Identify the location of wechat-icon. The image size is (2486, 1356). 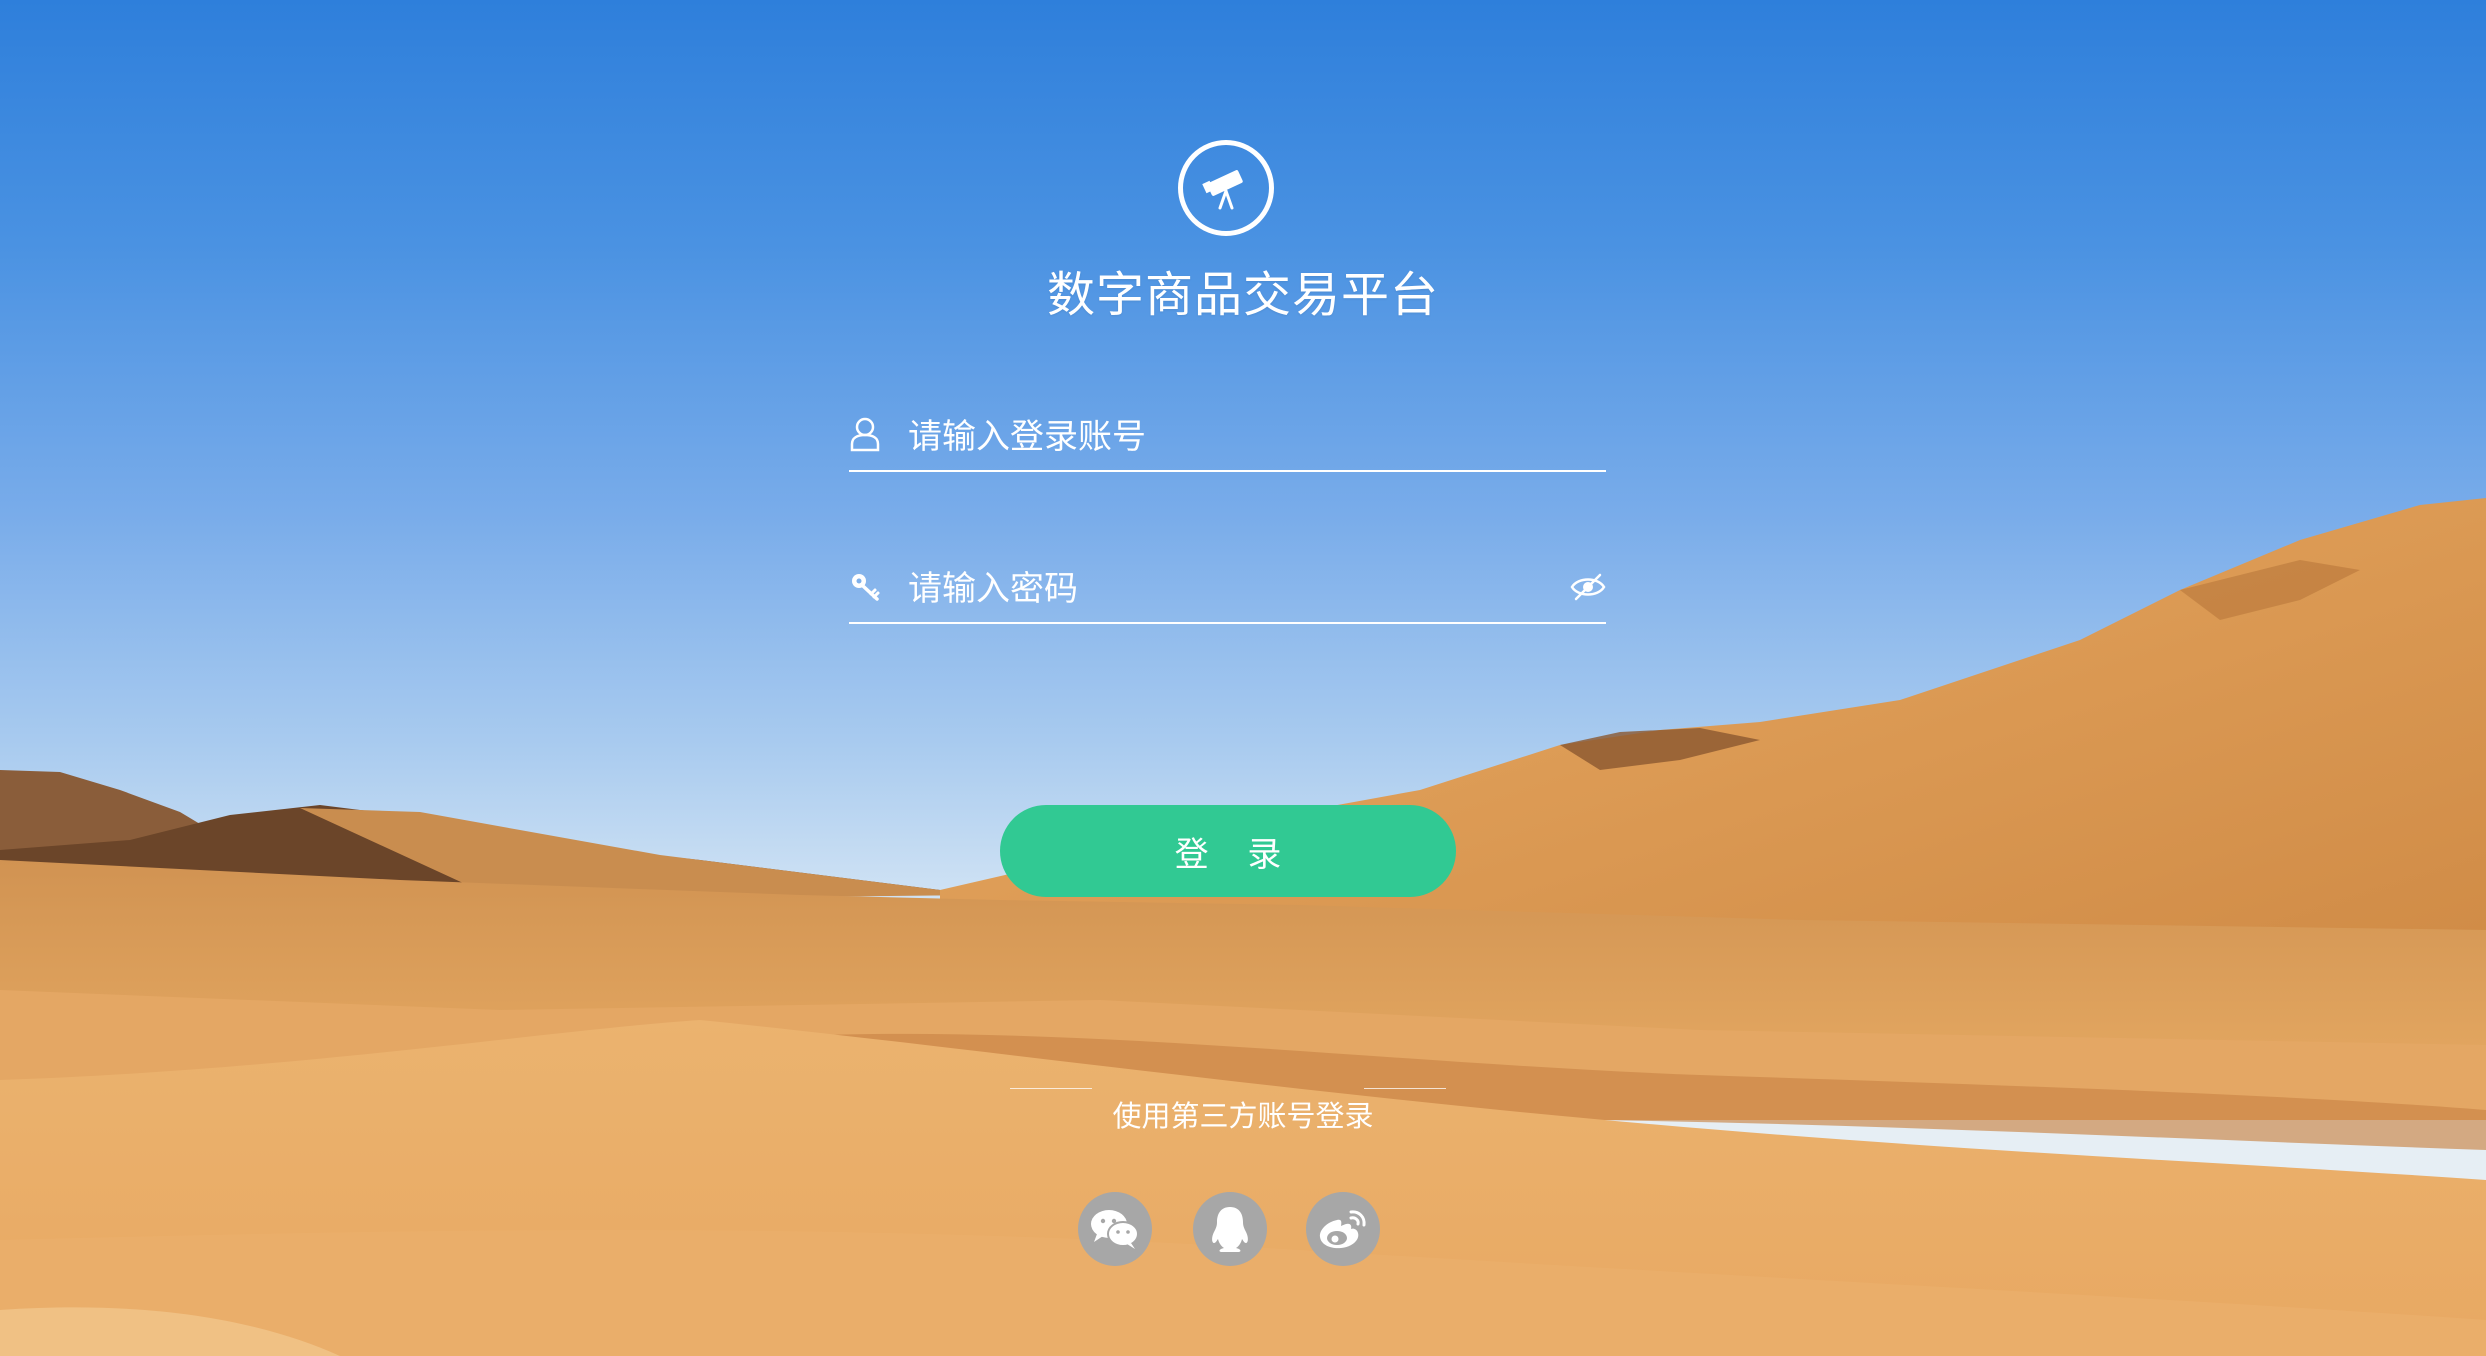
(1115, 1229).